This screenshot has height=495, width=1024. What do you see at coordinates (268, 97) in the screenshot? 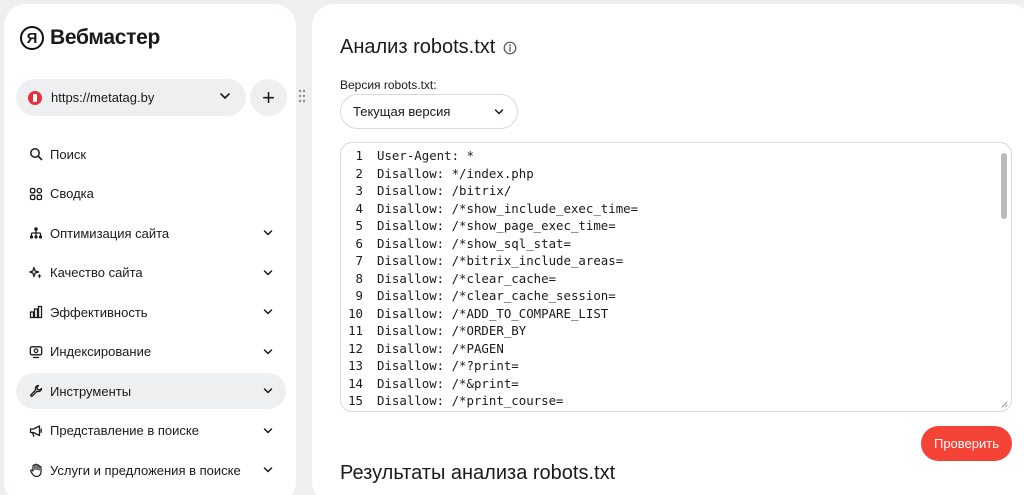
I see `add-site-button: +` at bounding box center [268, 97].